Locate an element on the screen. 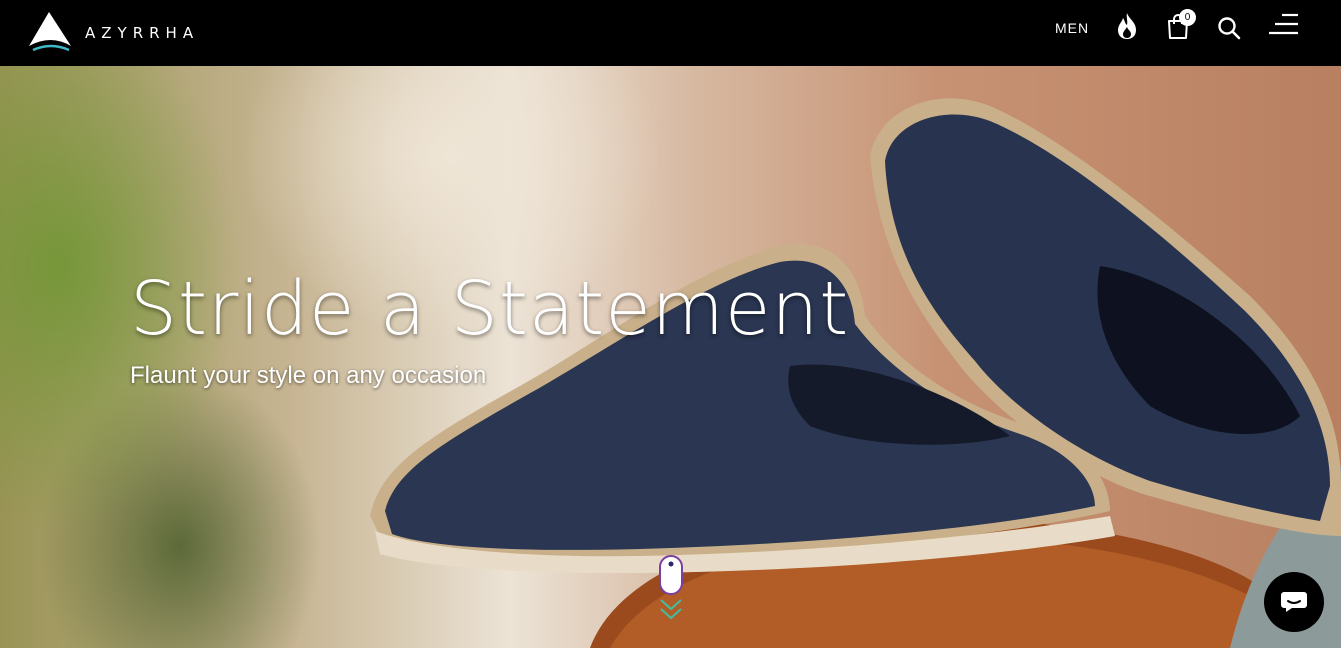 This screenshot has width=1341, height=648. brand-logo: AZYRRHA is located at coordinates (127, 33).